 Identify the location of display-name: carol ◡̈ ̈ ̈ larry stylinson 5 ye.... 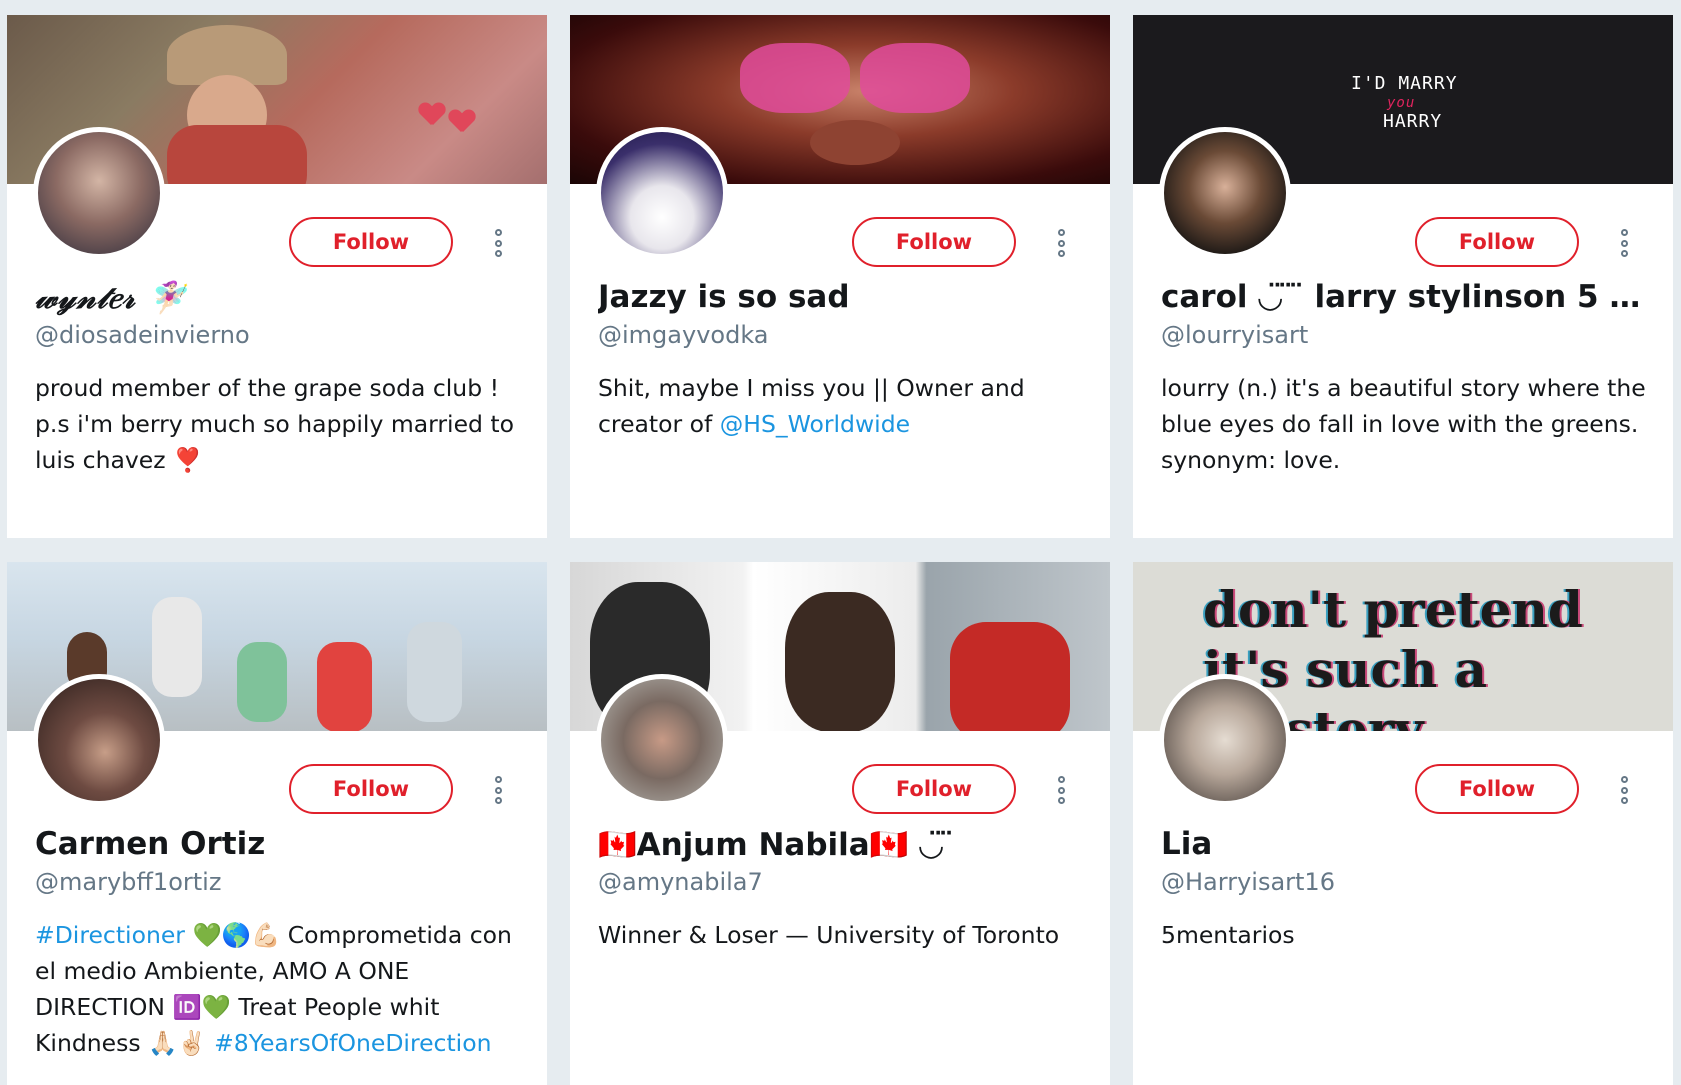
(1406, 297).